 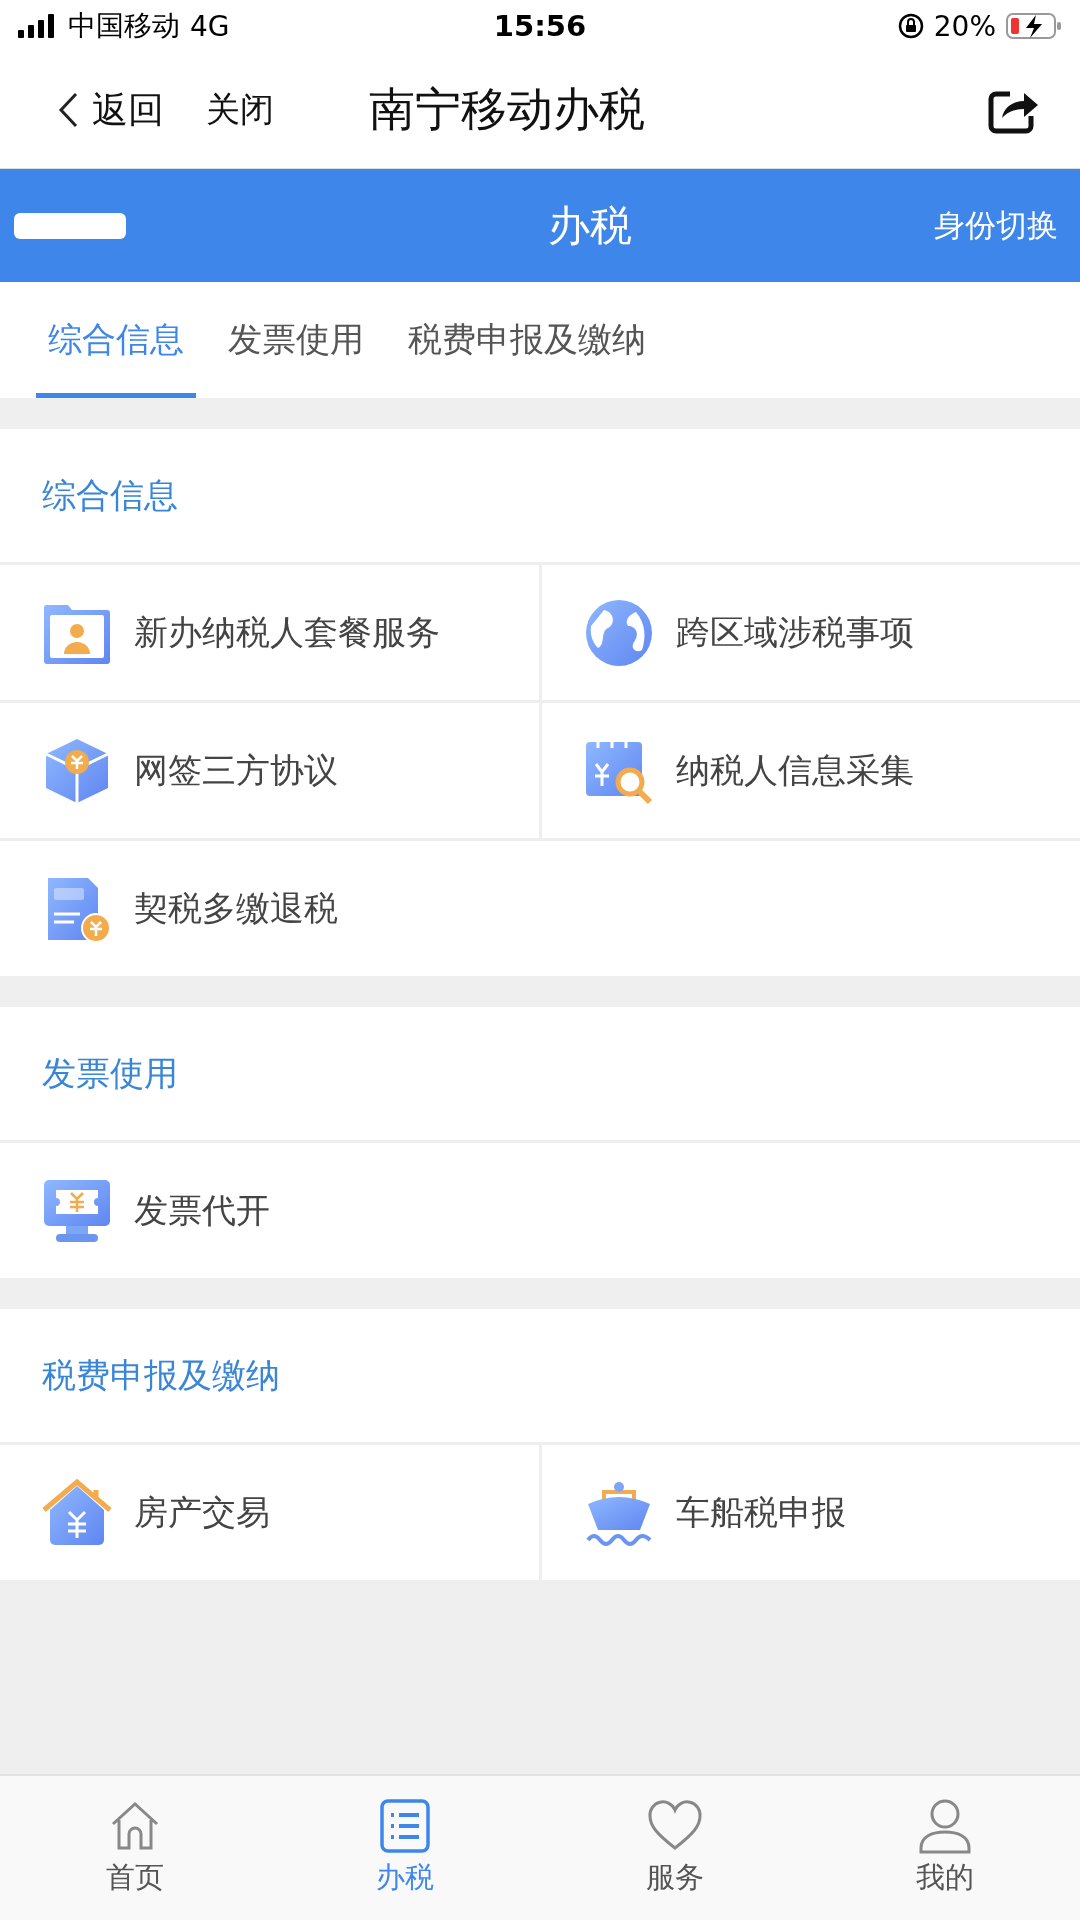 I want to click on house-yuan-icon, so click(x=77, y=1512).